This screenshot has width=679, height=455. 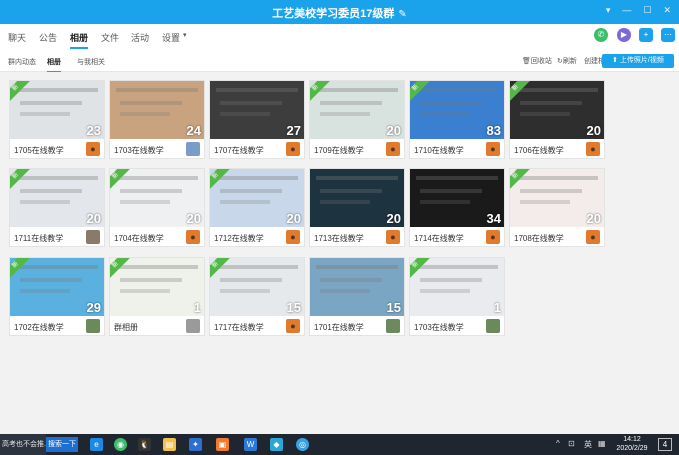 What do you see at coordinates (668, 35) in the screenshot?
I see `more-icon: ⋯` at bounding box center [668, 35].